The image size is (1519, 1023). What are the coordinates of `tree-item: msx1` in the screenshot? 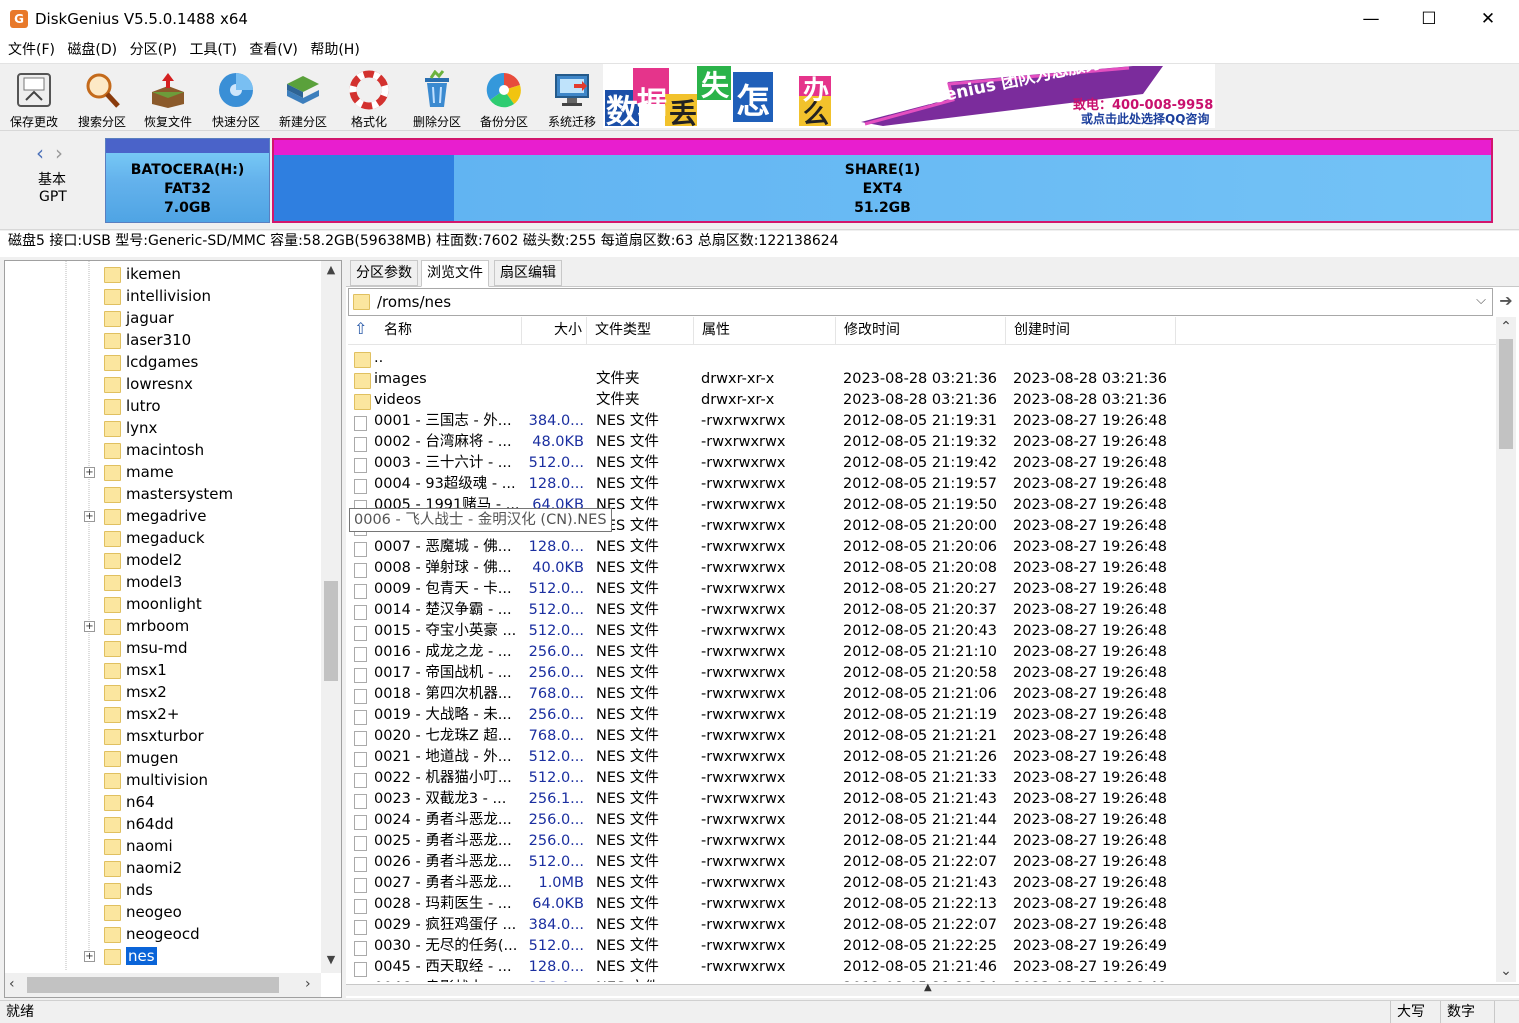 It's located at (86, 670).